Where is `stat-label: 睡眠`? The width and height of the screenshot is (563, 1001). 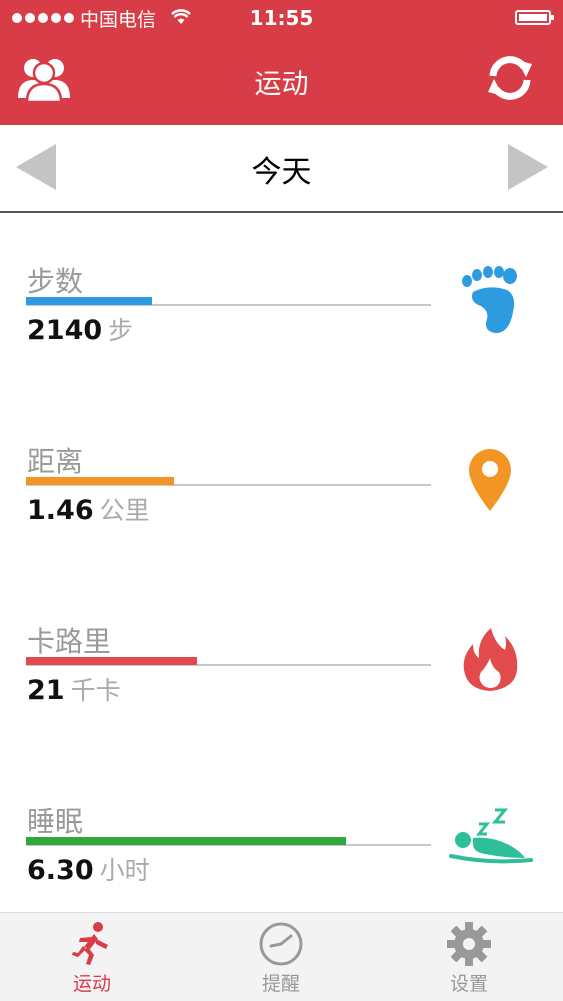
stat-label: 睡眠 is located at coordinates (55, 821).